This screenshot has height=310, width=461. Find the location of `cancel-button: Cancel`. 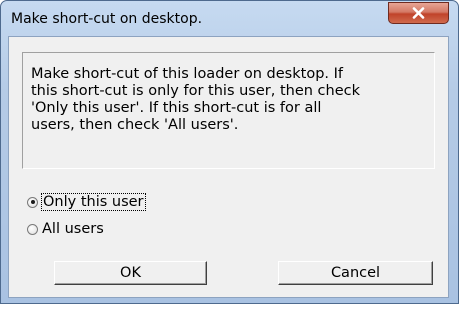

cancel-button: Cancel is located at coordinates (355, 273).